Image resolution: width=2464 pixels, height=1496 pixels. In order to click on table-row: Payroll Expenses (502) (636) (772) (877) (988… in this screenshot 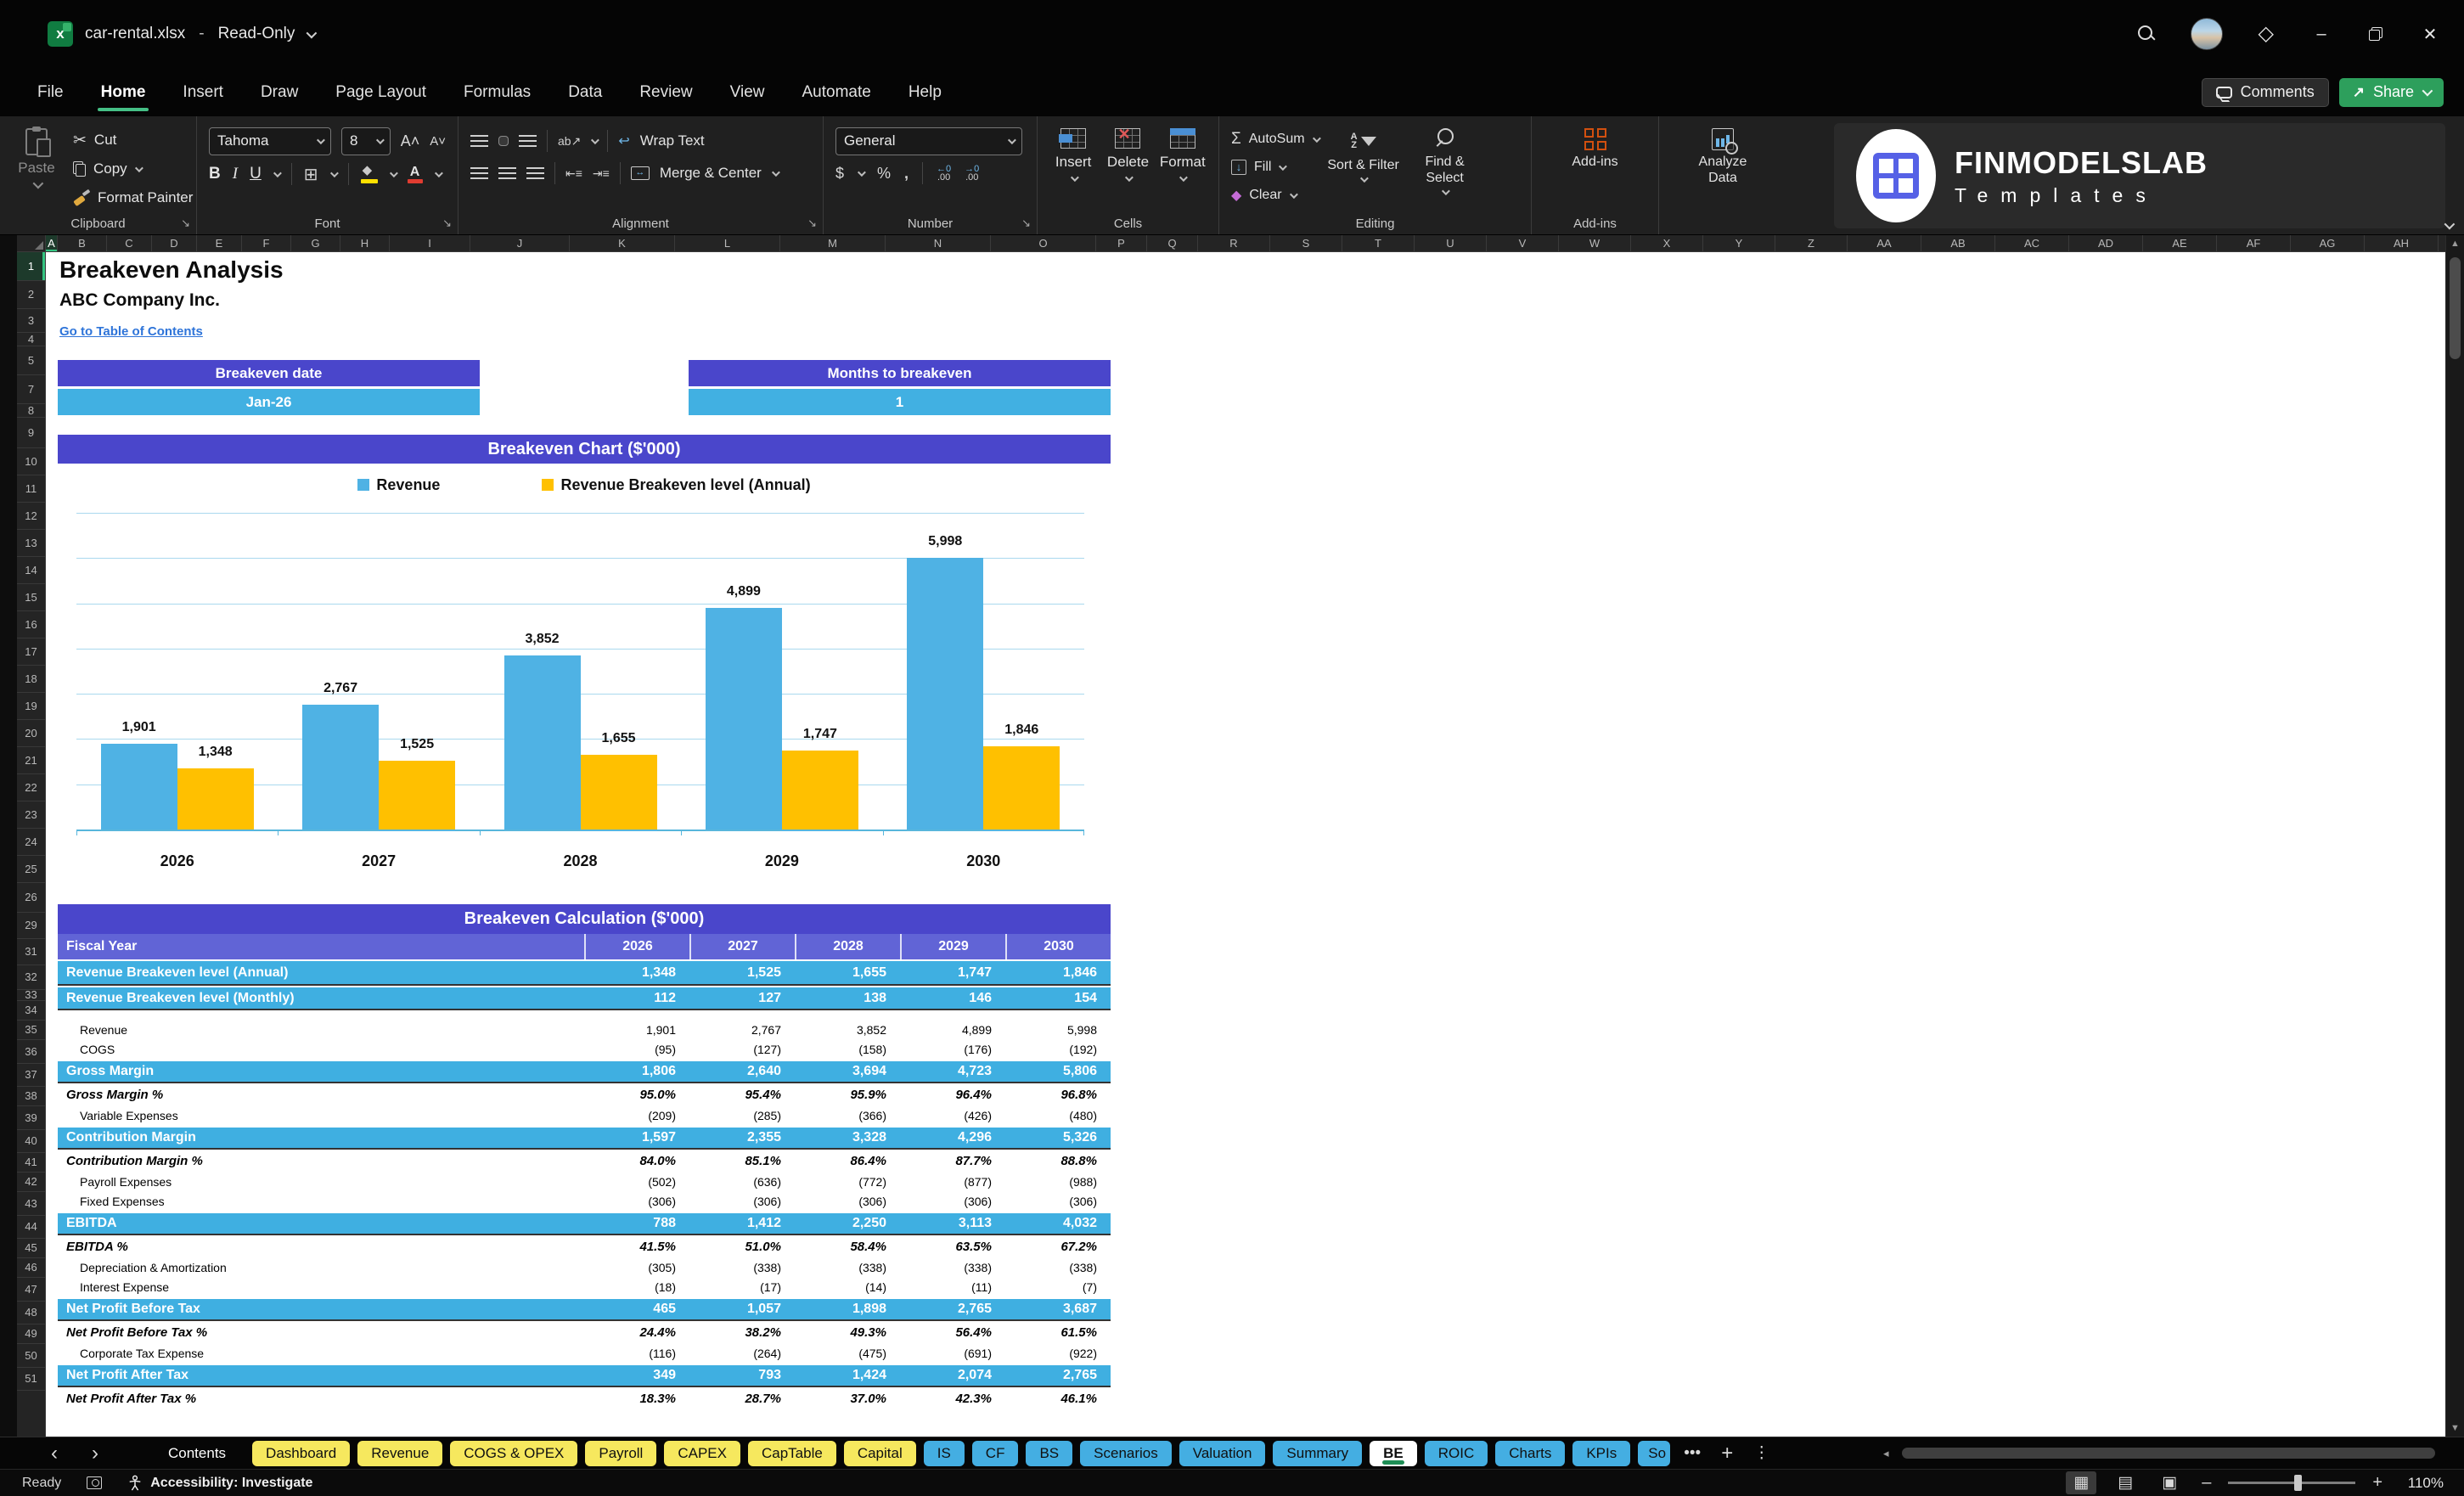, I will do `click(584, 1182)`.